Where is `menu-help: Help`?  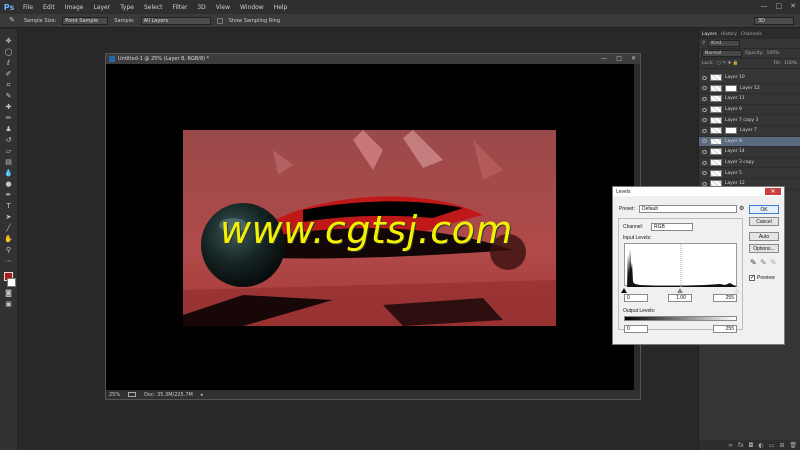
menu-help: Help is located at coordinates (281, 7).